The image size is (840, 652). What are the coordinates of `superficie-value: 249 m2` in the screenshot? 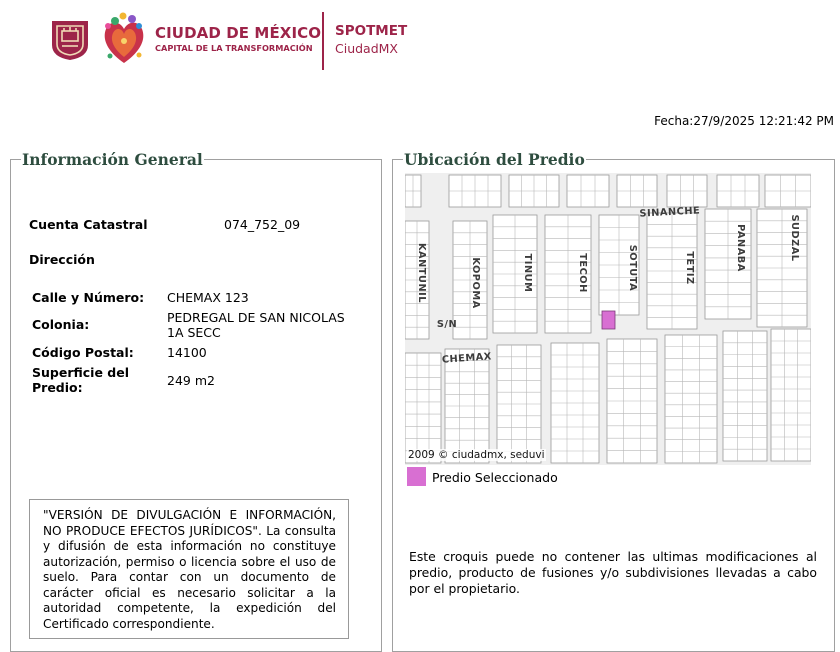 It's located at (191, 380).